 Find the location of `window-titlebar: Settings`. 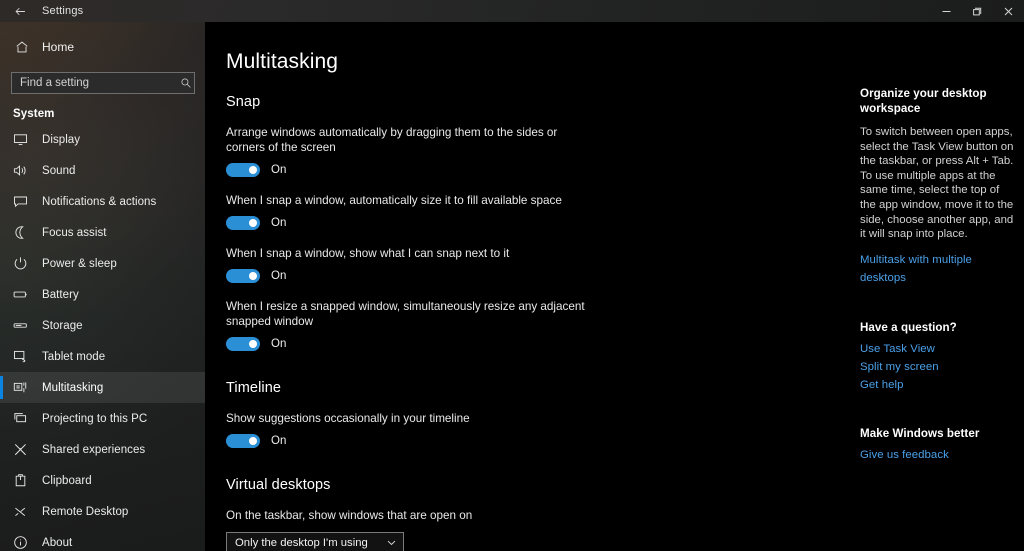

window-titlebar: Settings is located at coordinates (512, 11).